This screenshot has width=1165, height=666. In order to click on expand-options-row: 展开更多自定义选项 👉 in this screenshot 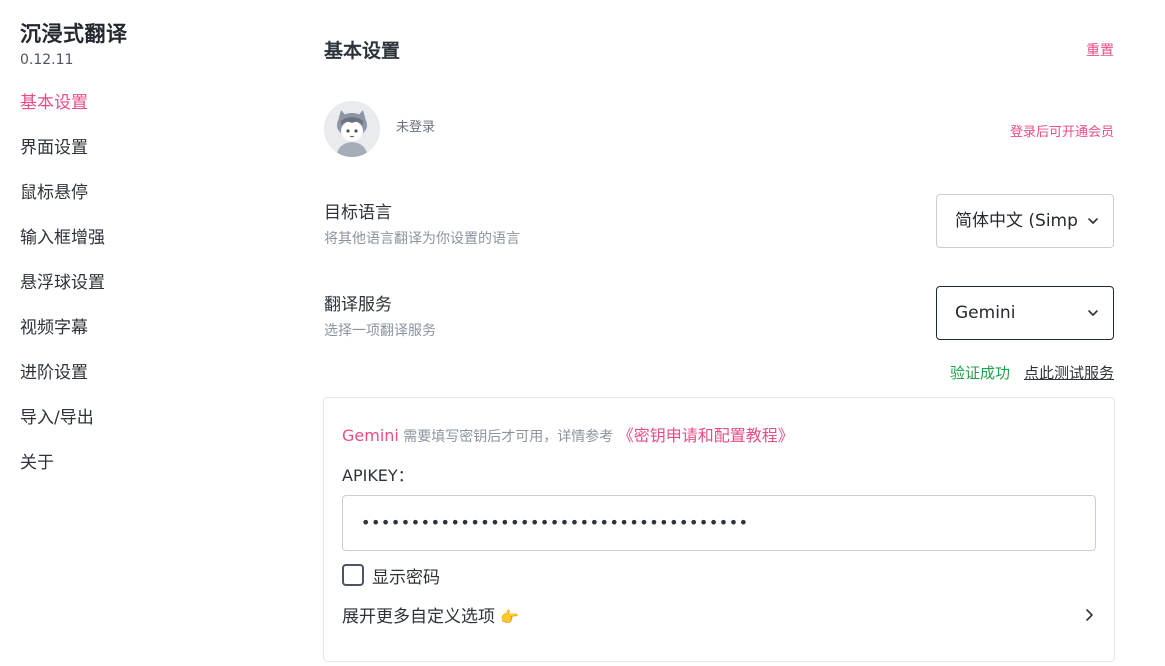, I will do `click(720, 614)`.